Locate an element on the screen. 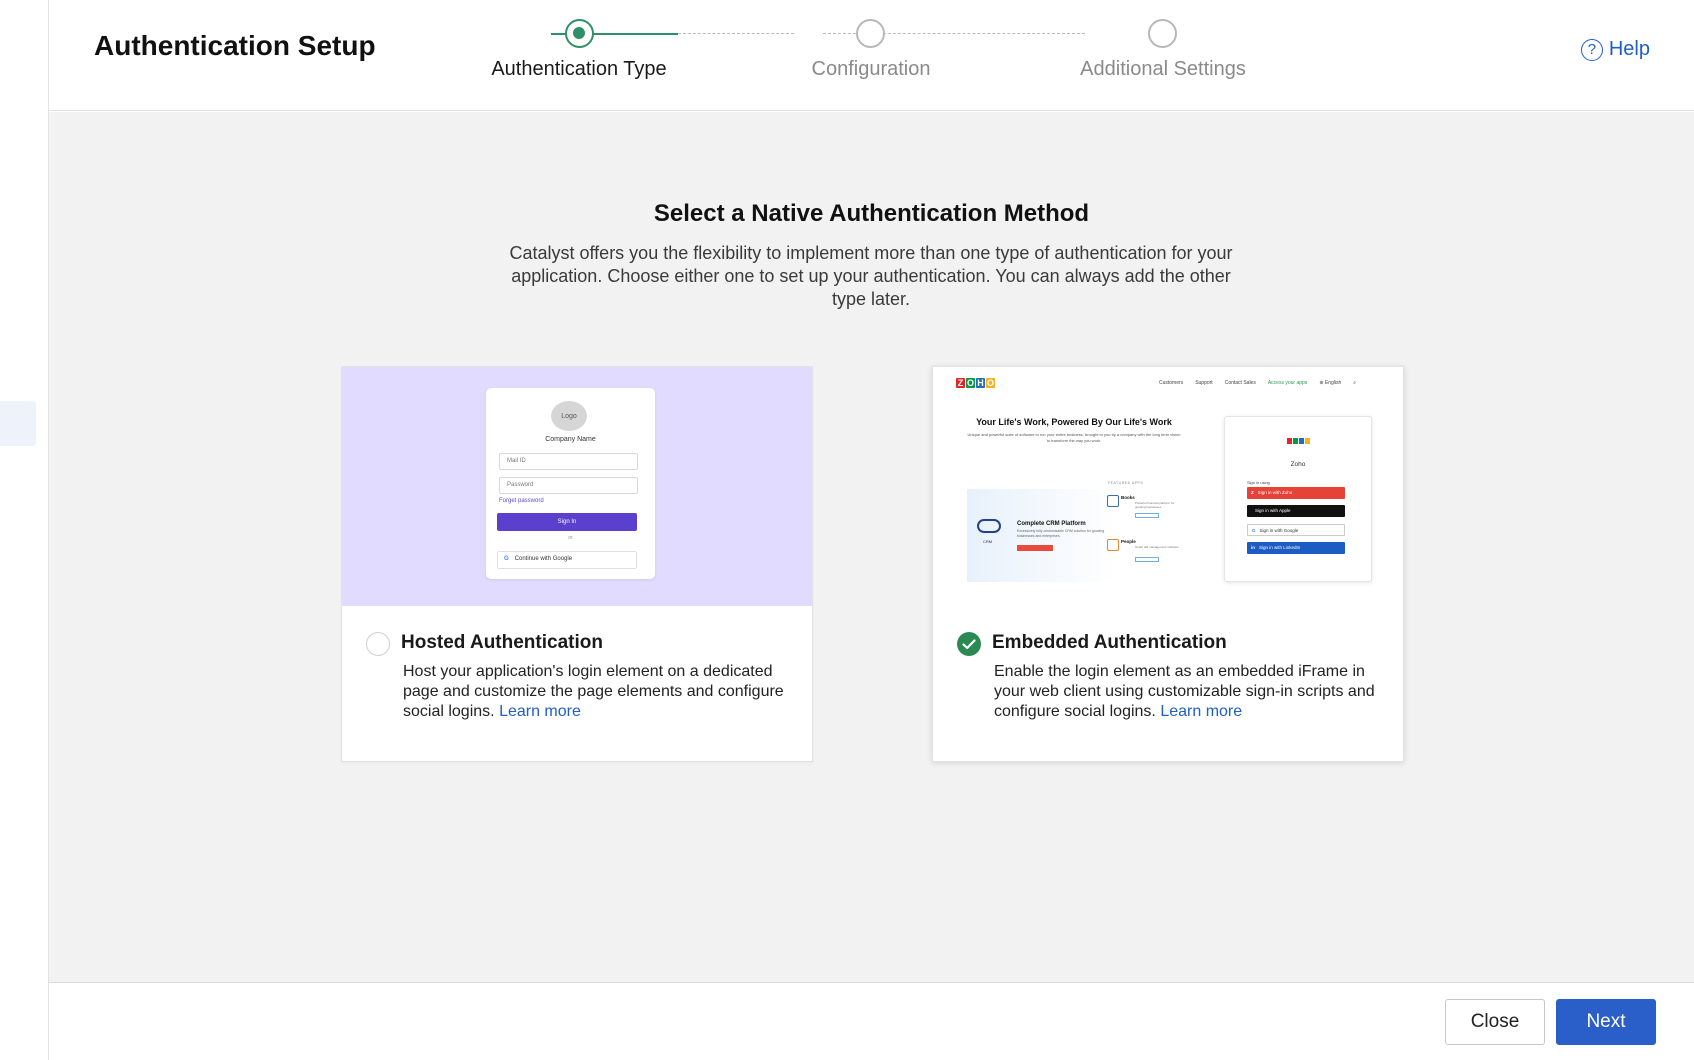  help-link: ? Help is located at coordinates (1615, 49).